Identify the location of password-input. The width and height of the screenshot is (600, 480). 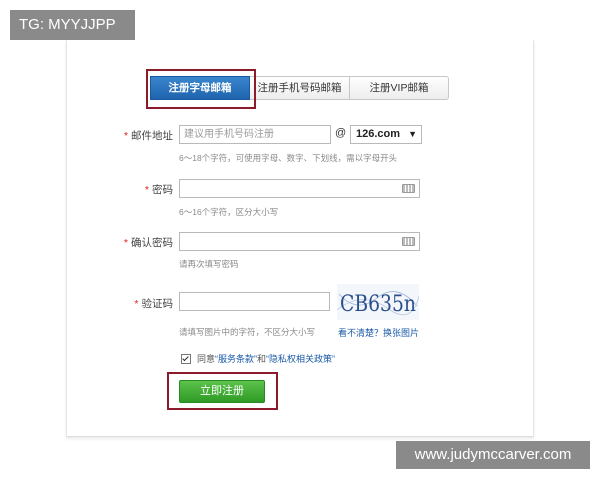
(299, 188).